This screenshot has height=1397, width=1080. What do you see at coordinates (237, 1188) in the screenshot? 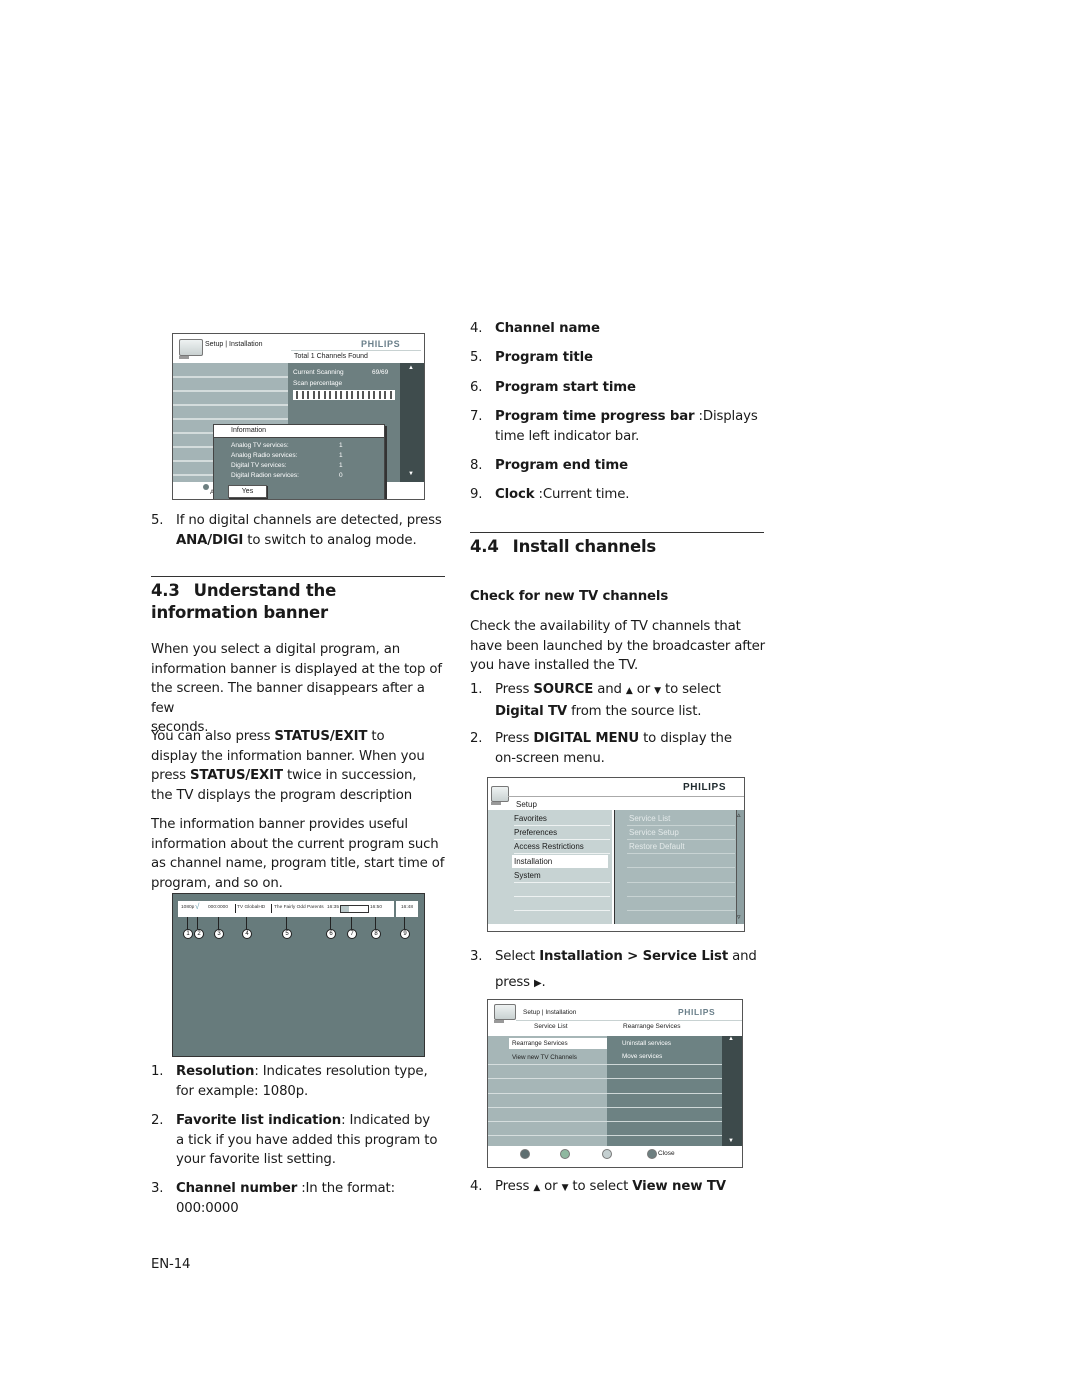
I see `item-term: Channel number` at bounding box center [237, 1188].